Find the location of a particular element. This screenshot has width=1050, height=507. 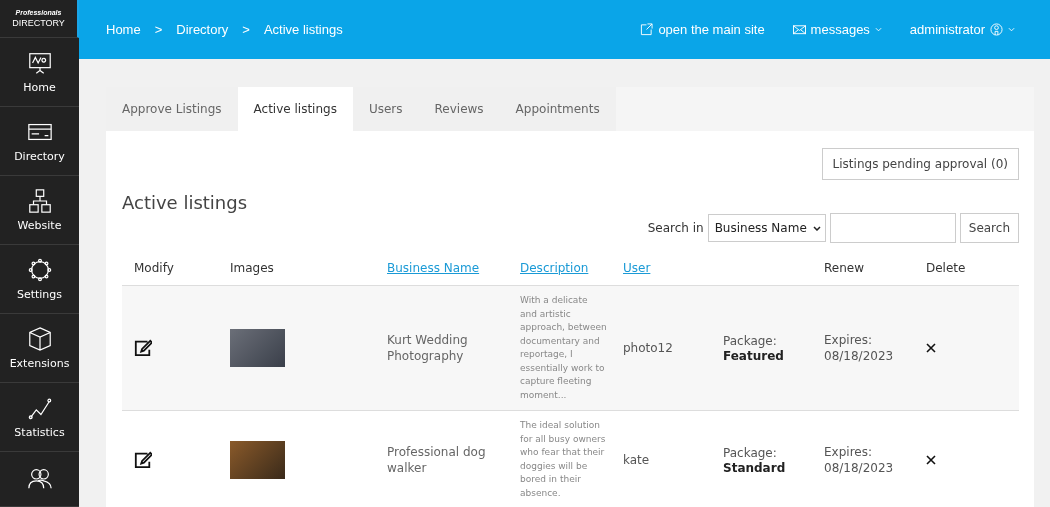

page-heading: Active listings is located at coordinates (185, 202).